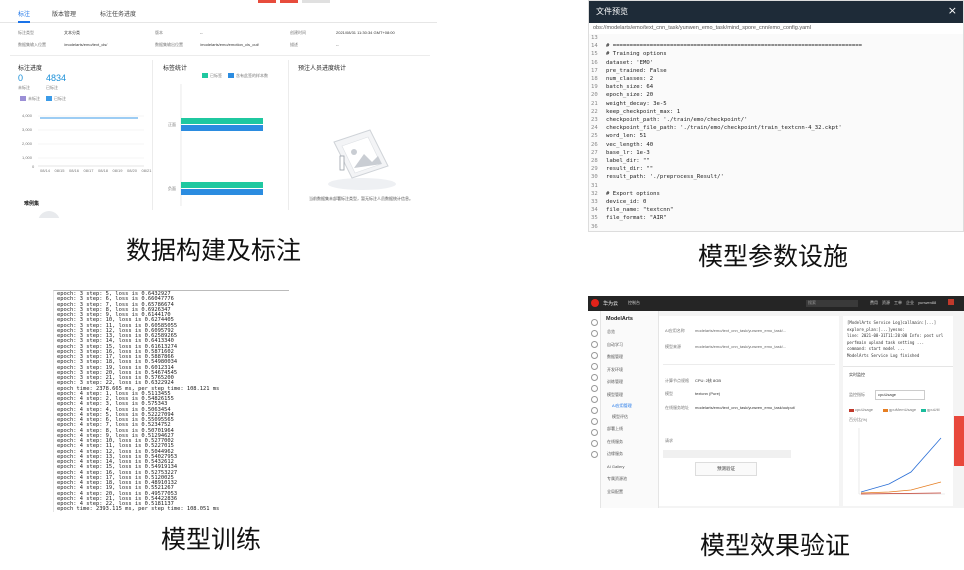  What do you see at coordinates (900, 395) in the screenshot?
I see `monitor-select: cpuUsage` at bounding box center [900, 395].